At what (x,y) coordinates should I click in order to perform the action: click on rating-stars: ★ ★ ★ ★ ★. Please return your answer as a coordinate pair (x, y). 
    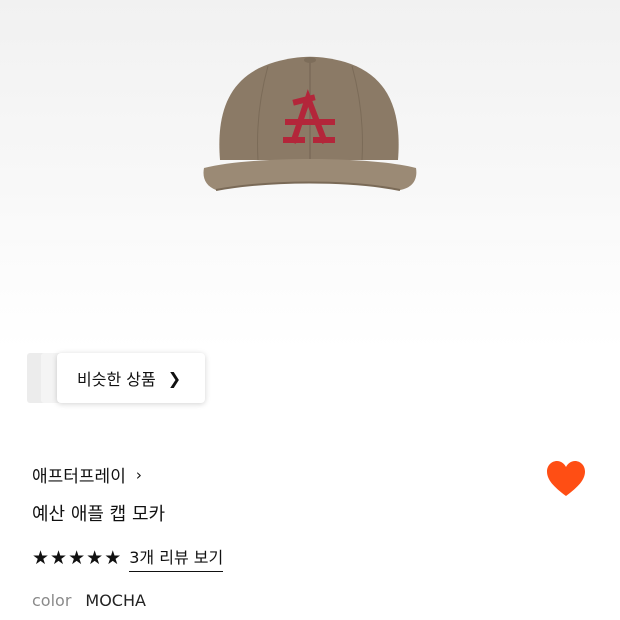
    Looking at the image, I should click on (77, 557).